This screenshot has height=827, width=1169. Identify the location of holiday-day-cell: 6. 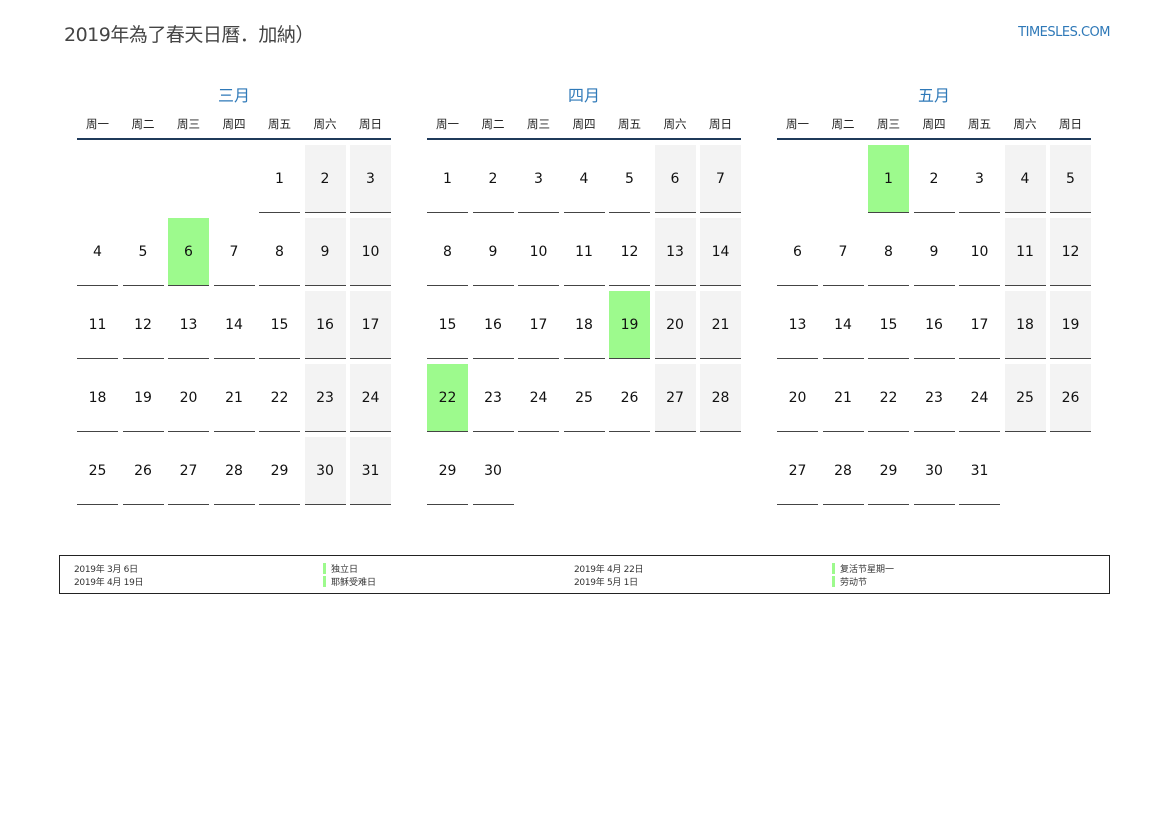
(188, 252).